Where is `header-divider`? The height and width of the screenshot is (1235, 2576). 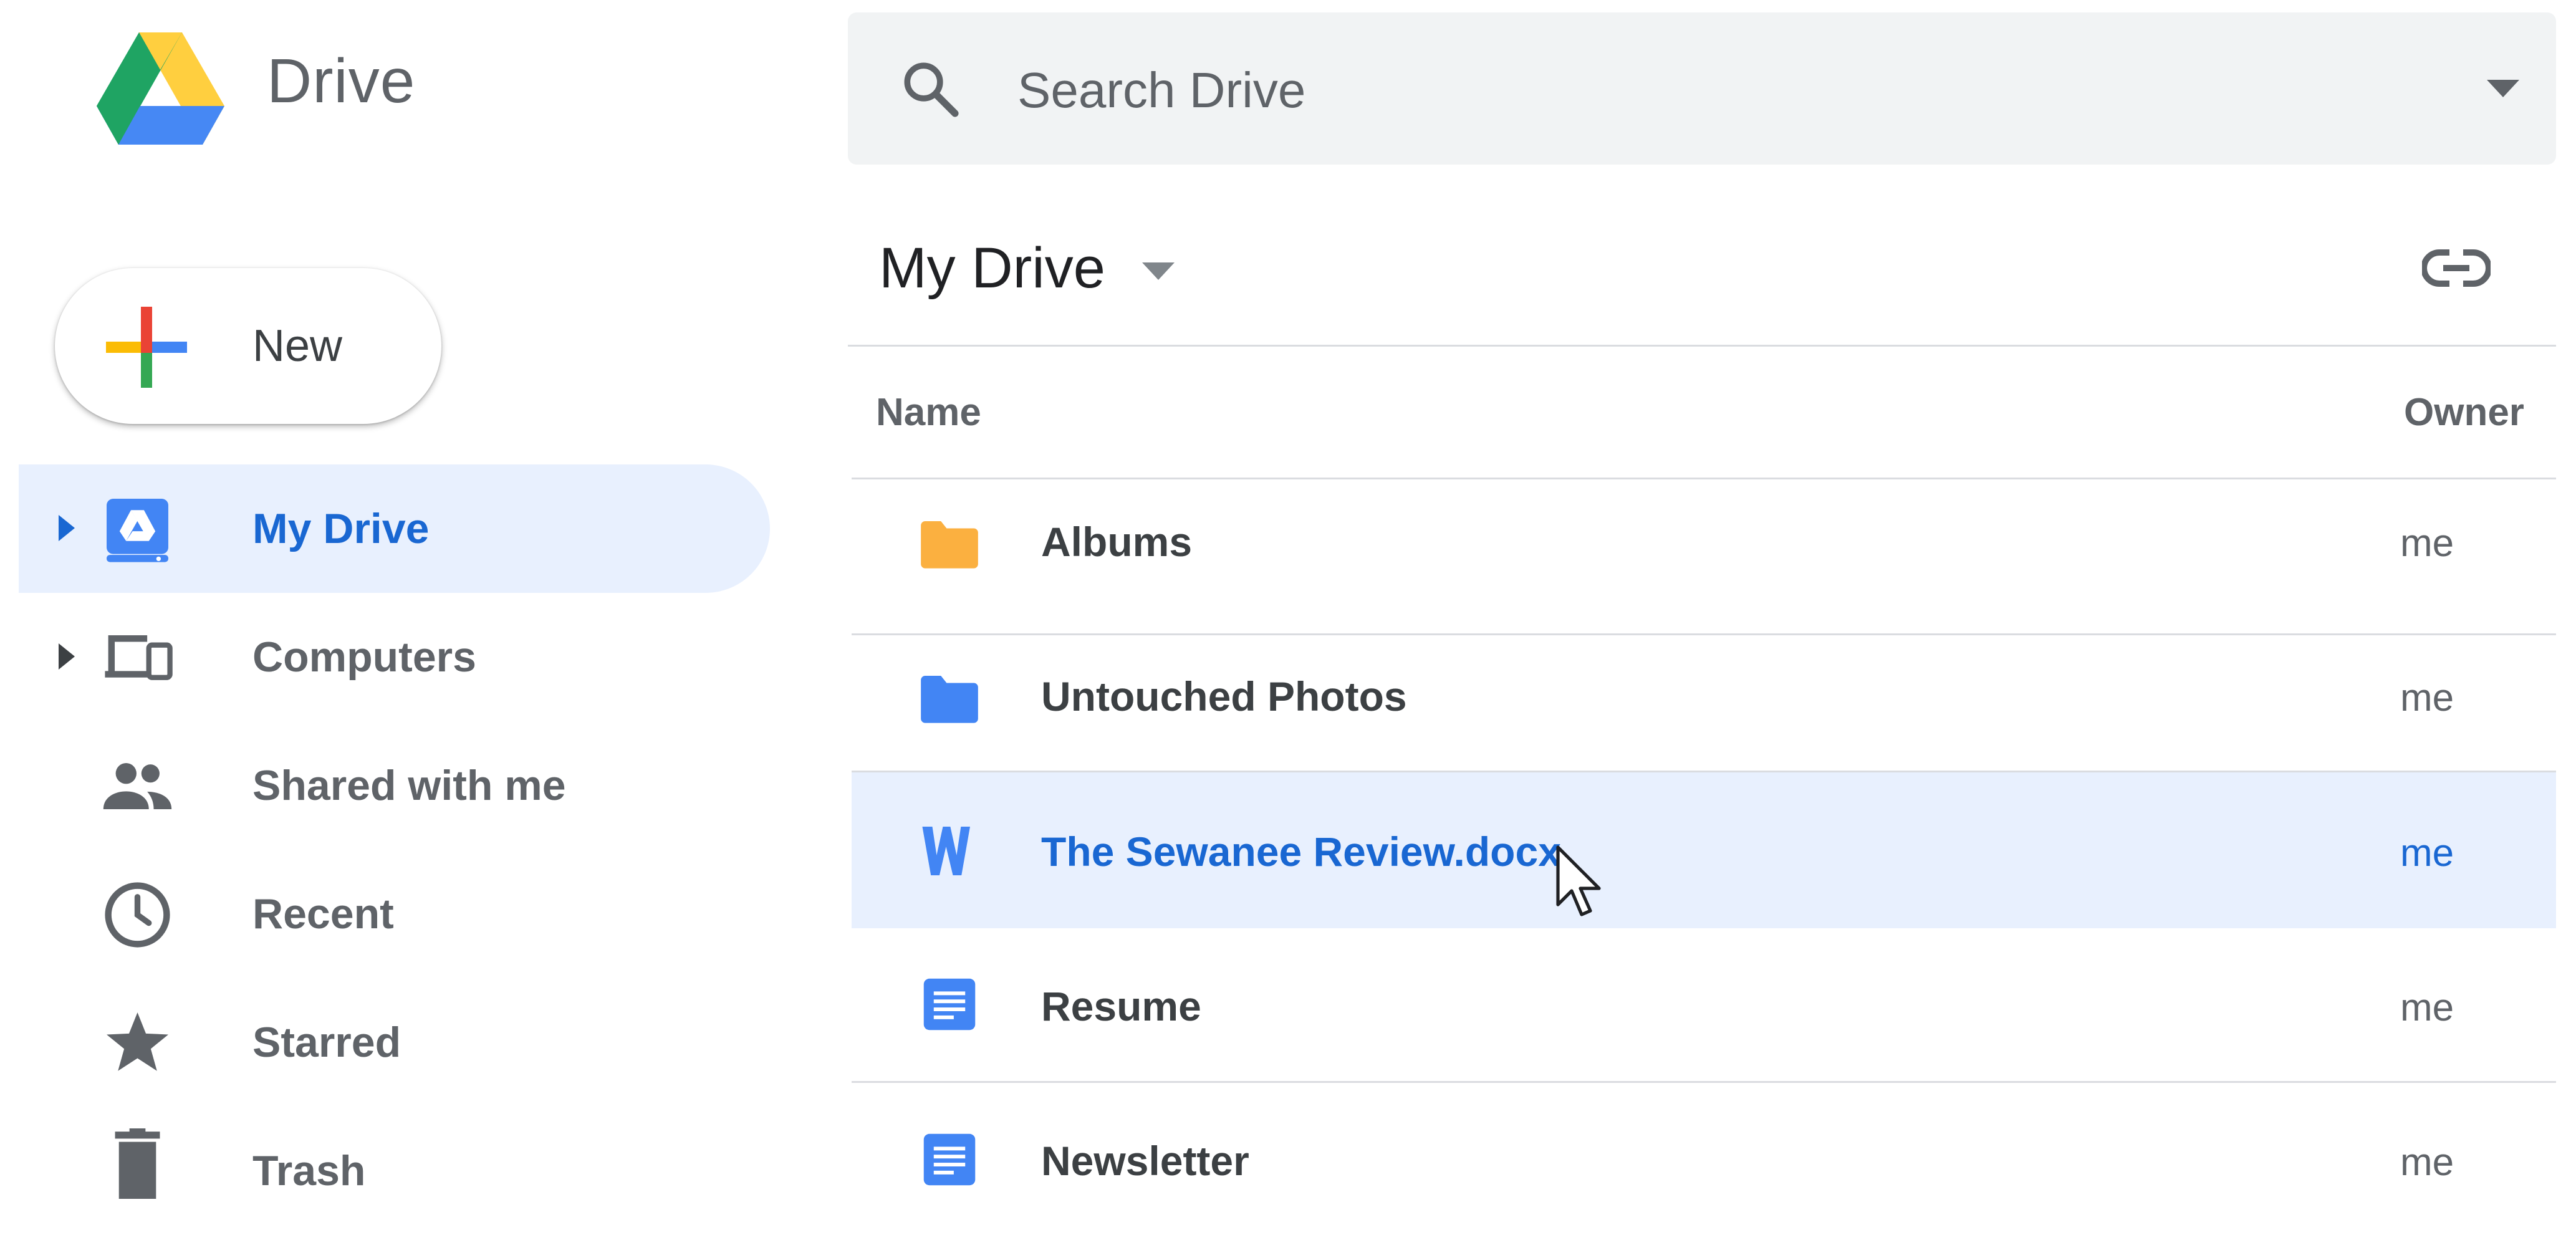 header-divider is located at coordinates (1702, 346).